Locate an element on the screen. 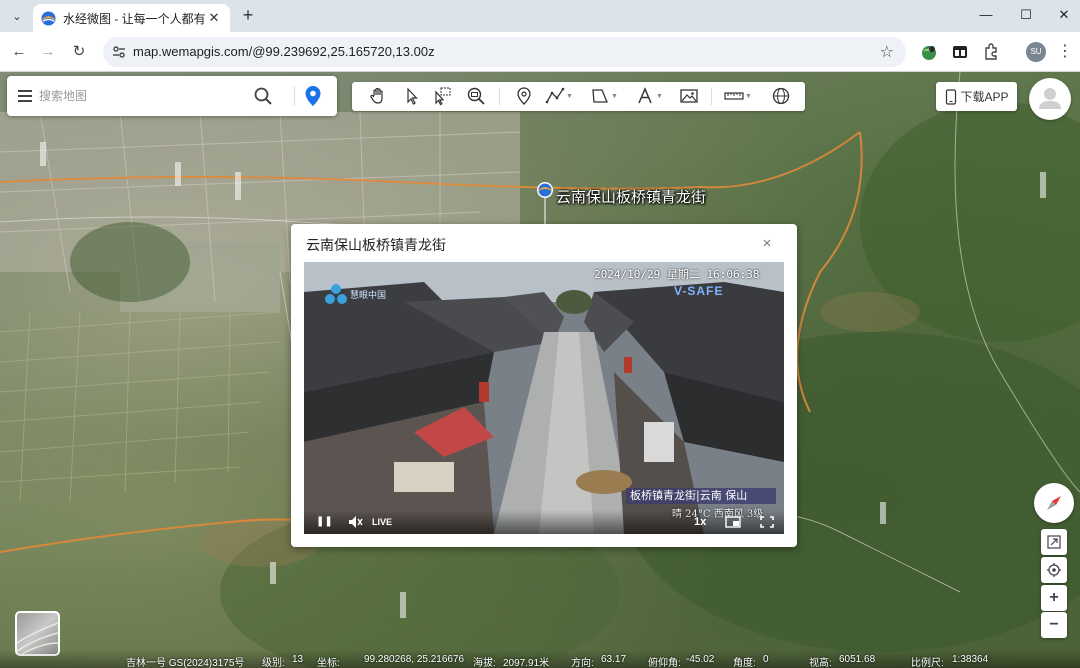  wemap-favicon-icon is located at coordinates (48, 18).